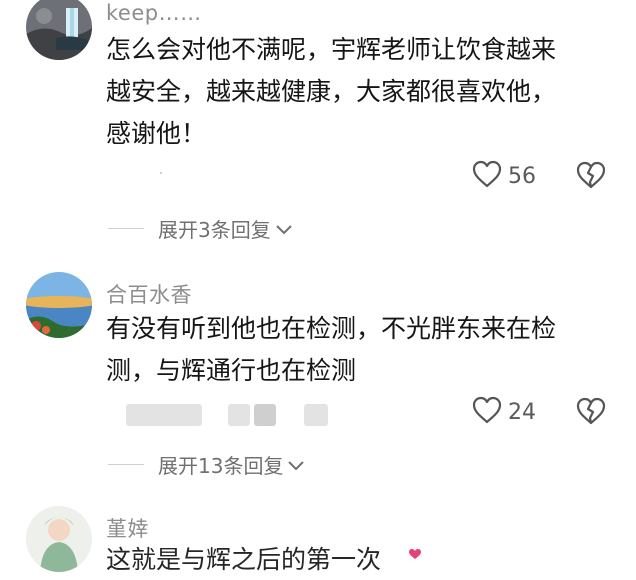 This screenshot has height=580, width=636. What do you see at coordinates (214, 230) in the screenshot?
I see `expand-replies-label: 展开3条回复` at bounding box center [214, 230].